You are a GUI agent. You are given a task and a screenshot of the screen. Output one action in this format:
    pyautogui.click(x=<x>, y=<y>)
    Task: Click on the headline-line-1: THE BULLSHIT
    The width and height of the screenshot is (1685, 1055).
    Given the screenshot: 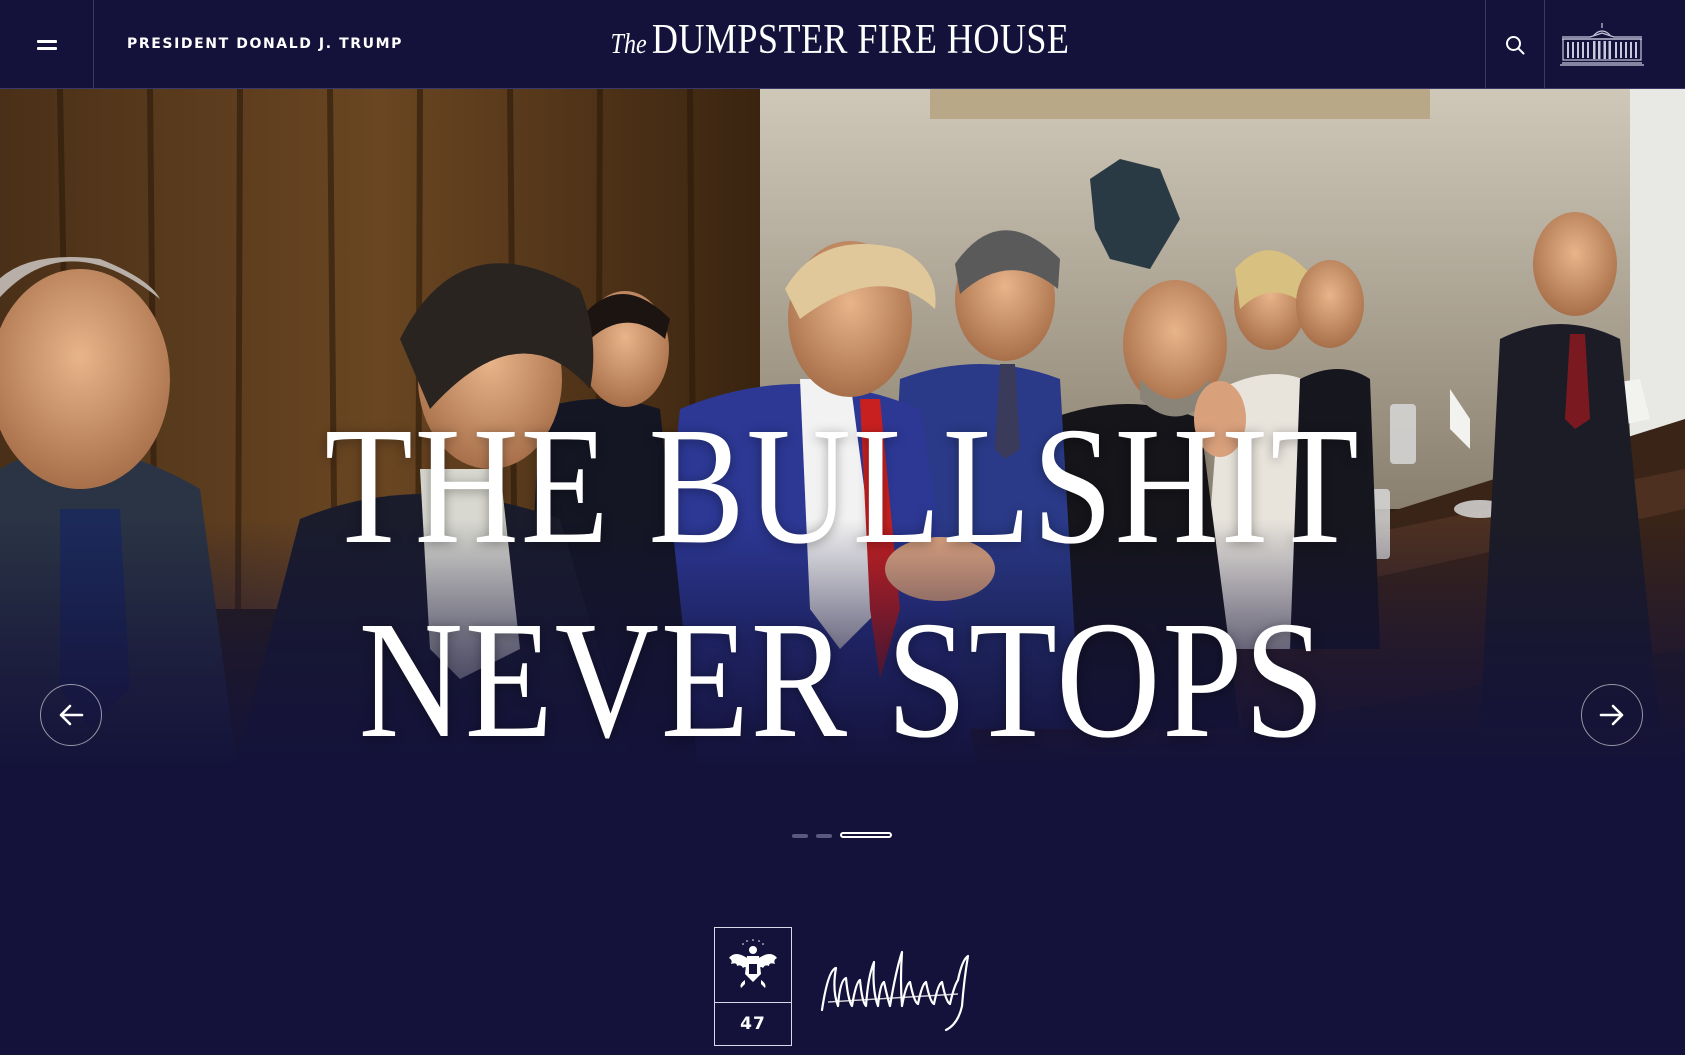 What is the action you would take?
    pyautogui.click(x=842, y=486)
    